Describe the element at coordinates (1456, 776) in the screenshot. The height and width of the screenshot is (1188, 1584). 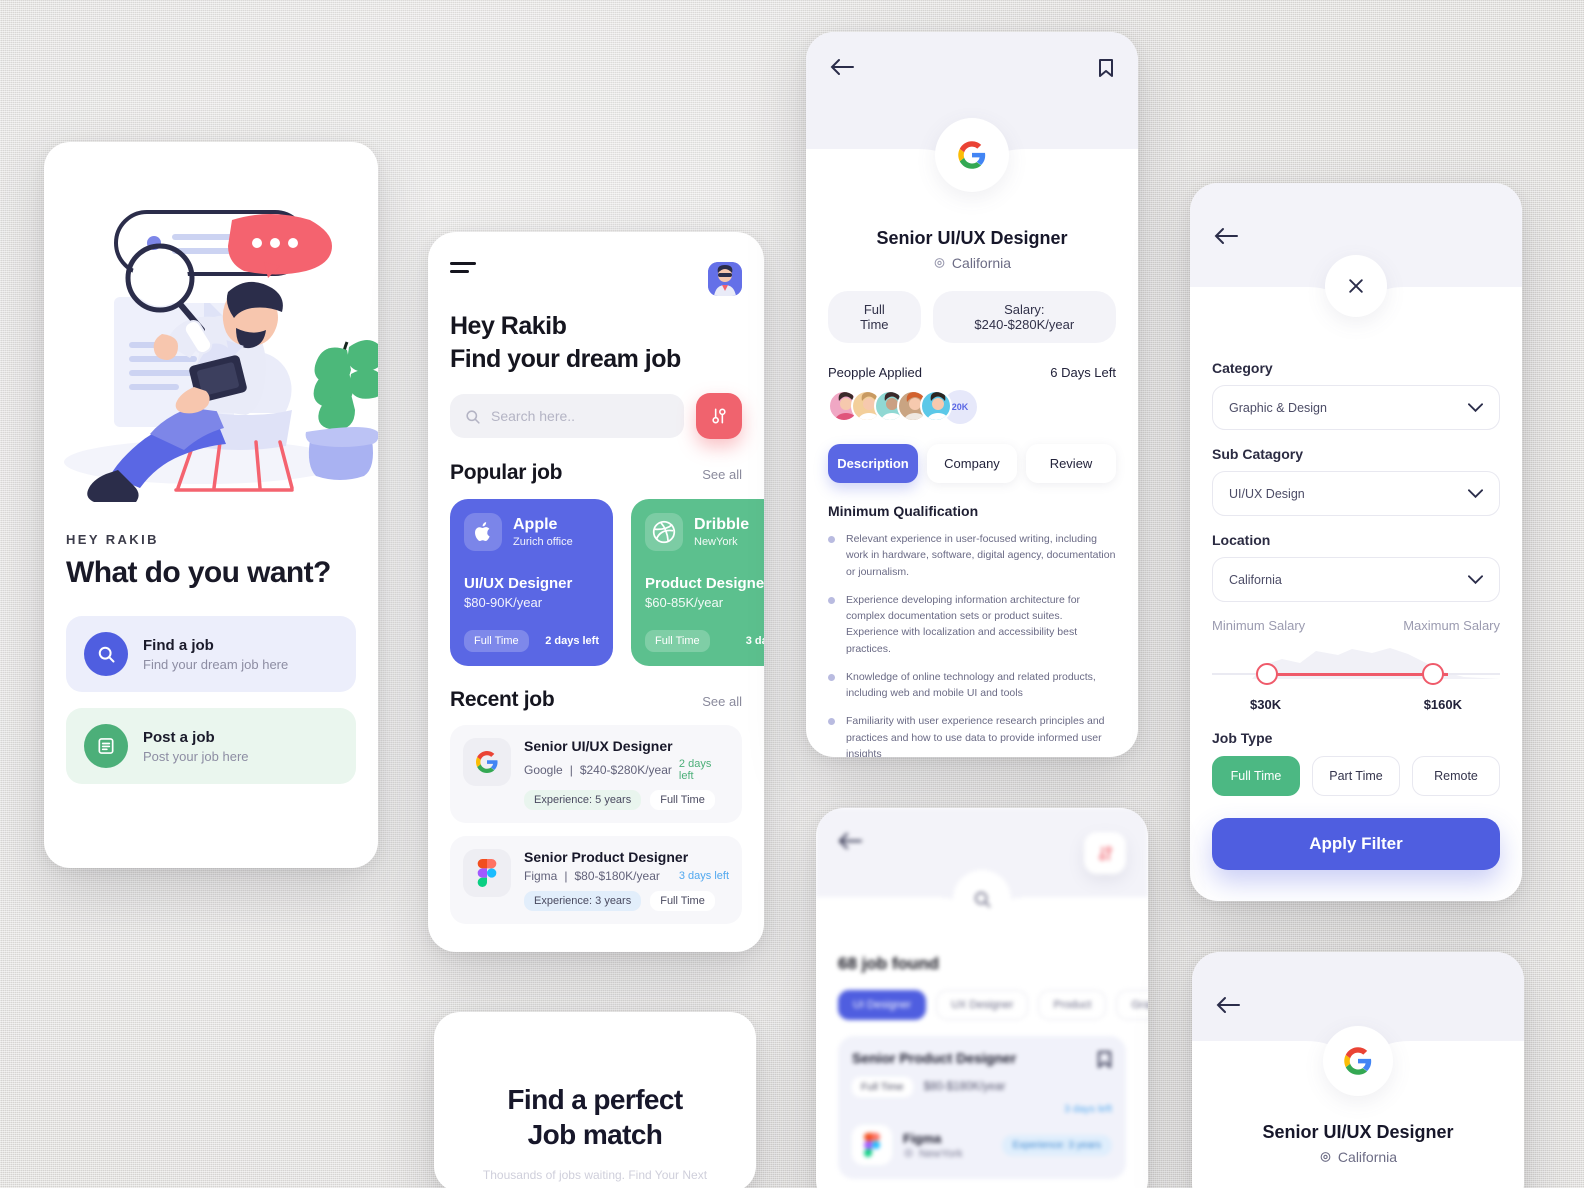
I see `job-type-remote: Remote` at that location.